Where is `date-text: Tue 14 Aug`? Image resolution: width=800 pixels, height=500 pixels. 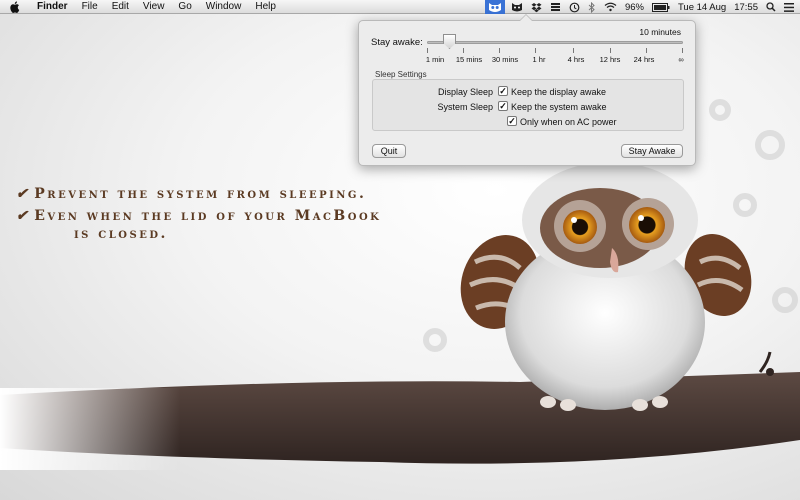
date-text: Tue 14 Aug is located at coordinates (702, 7).